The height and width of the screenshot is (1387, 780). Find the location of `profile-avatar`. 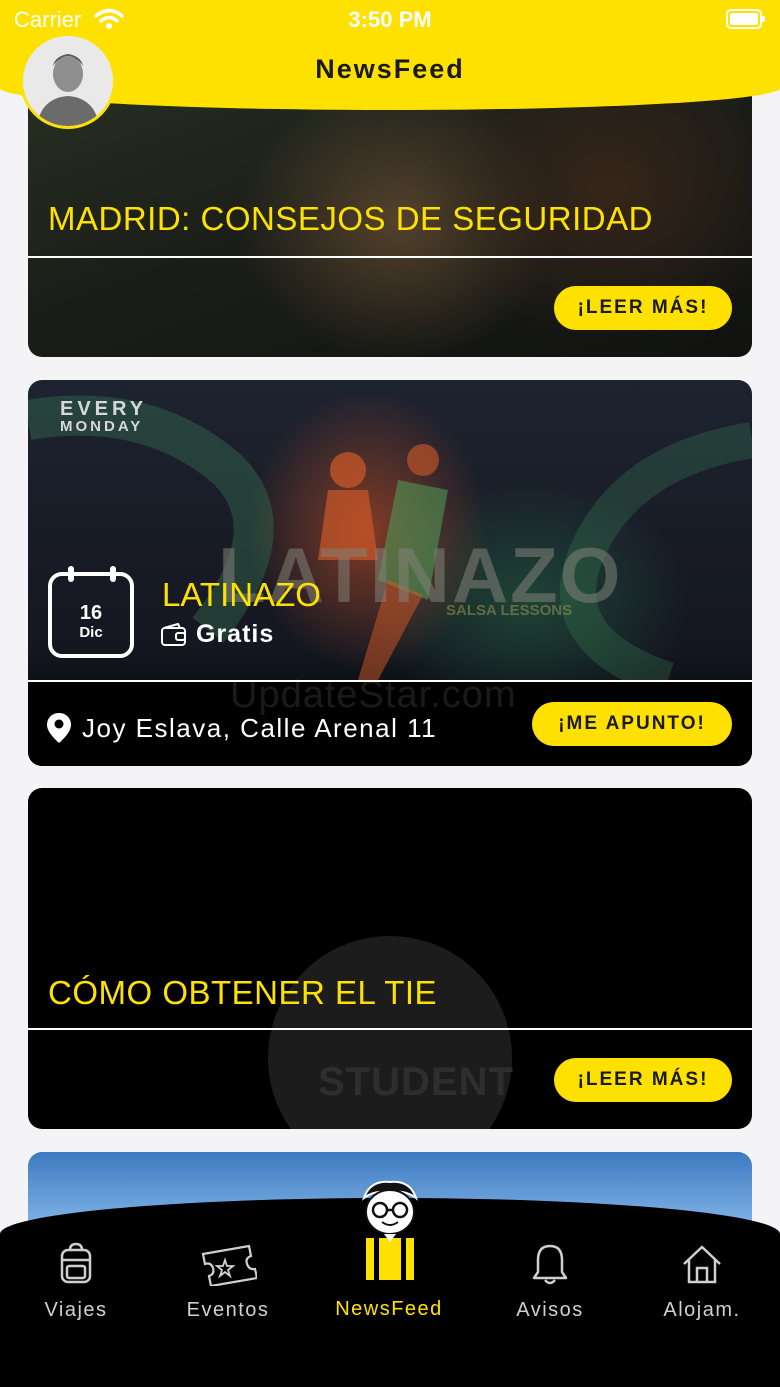

profile-avatar is located at coordinates (68, 81).